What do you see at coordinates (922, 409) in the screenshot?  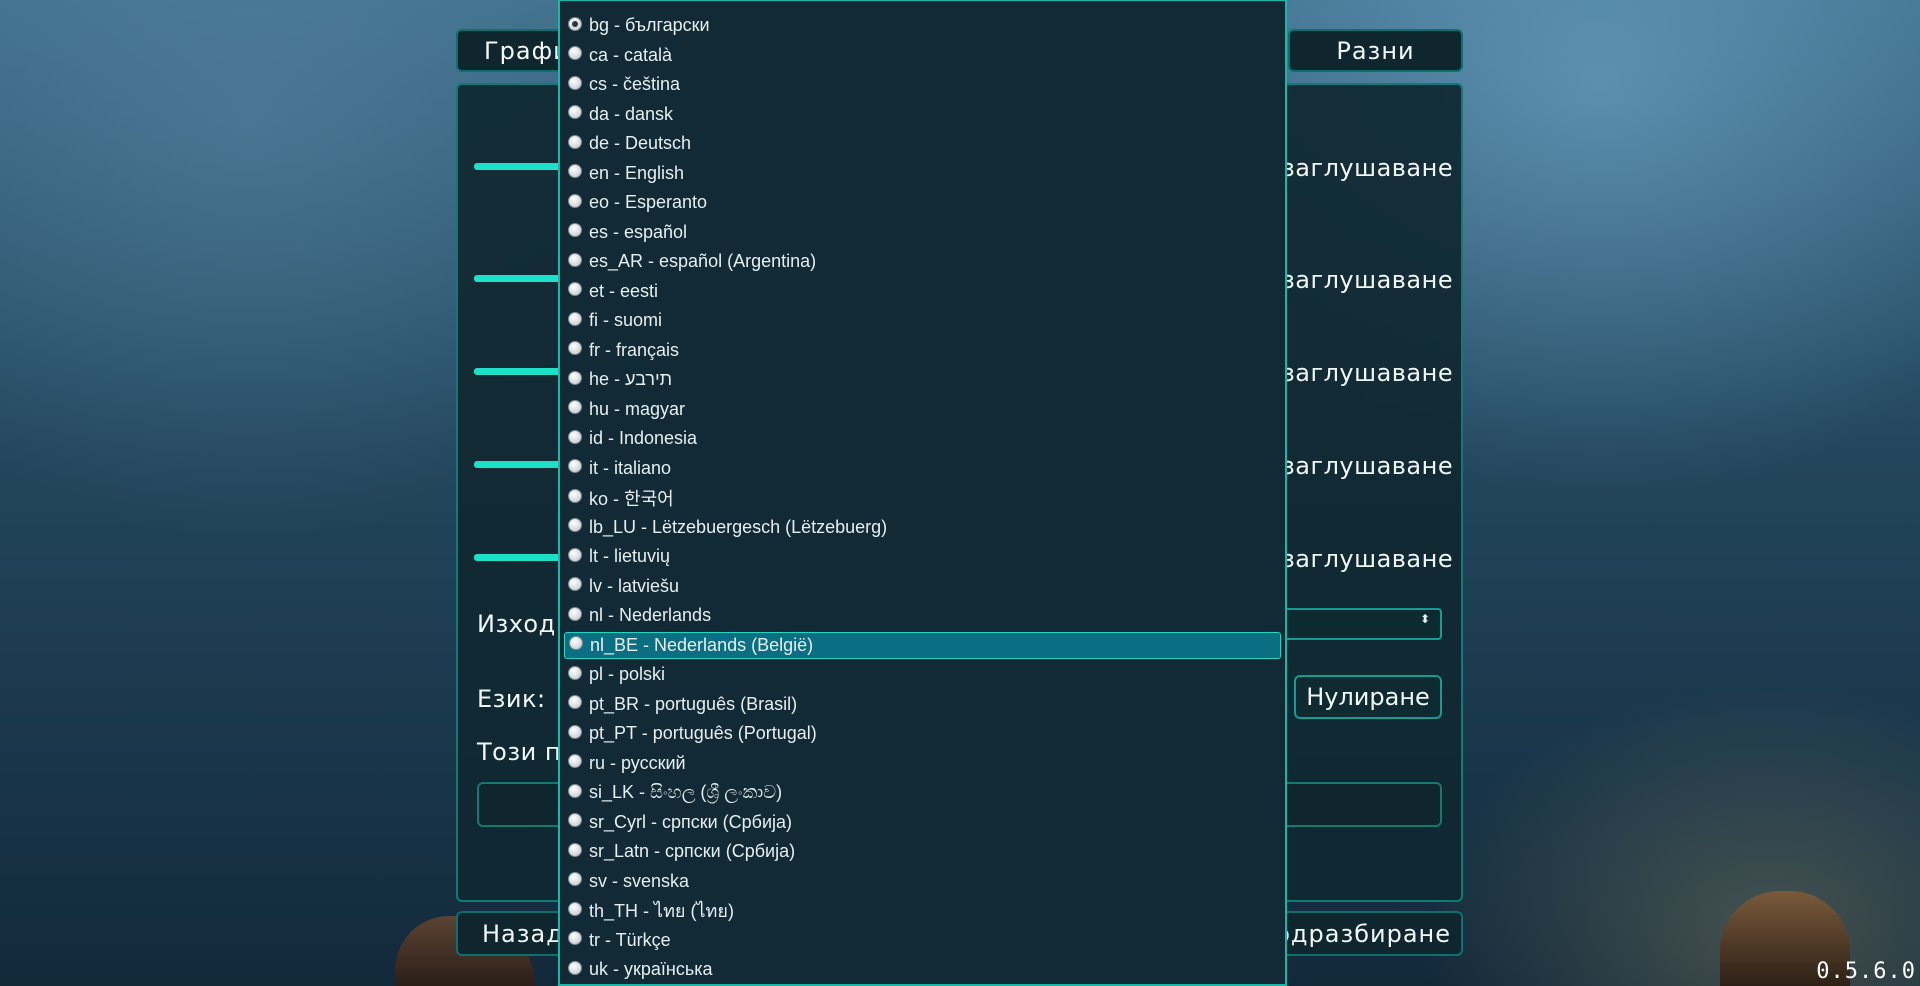 I see `language-option: hu - magyar` at bounding box center [922, 409].